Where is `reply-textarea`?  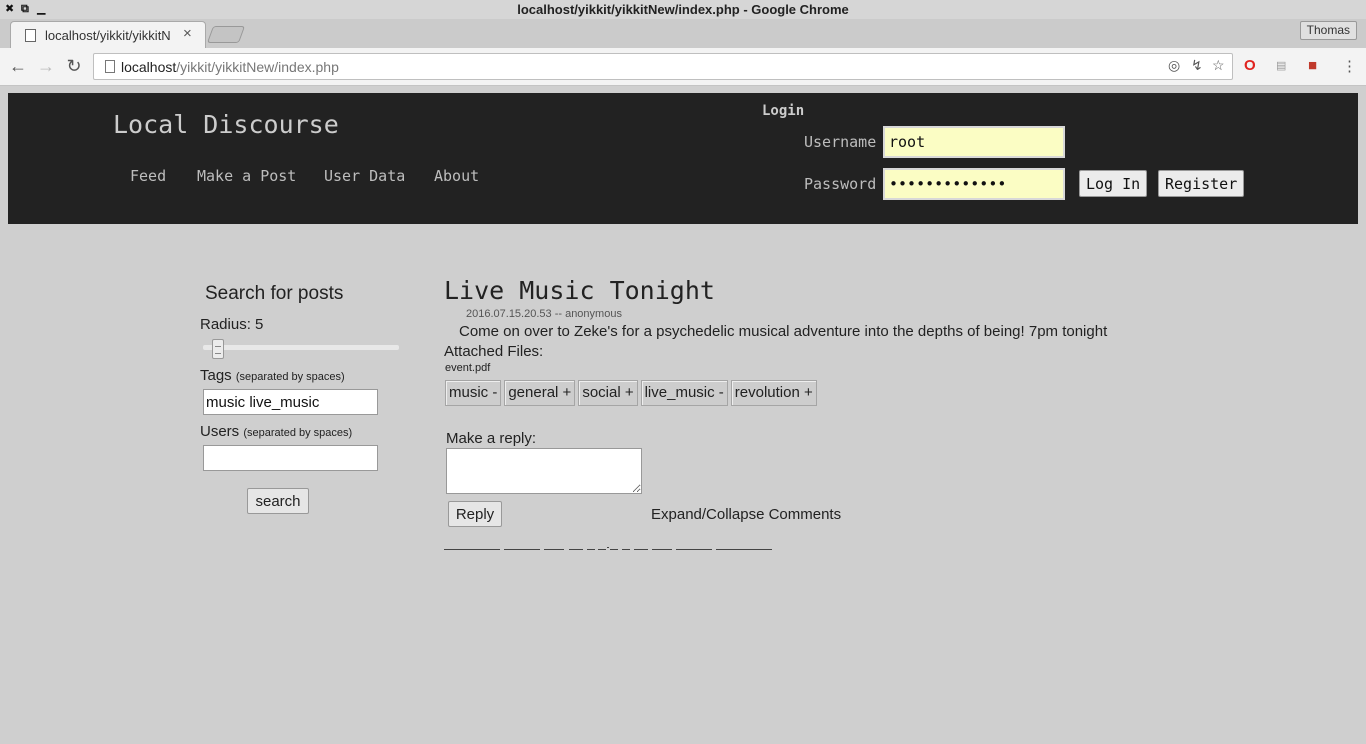 reply-textarea is located at coordinates (544, 471).